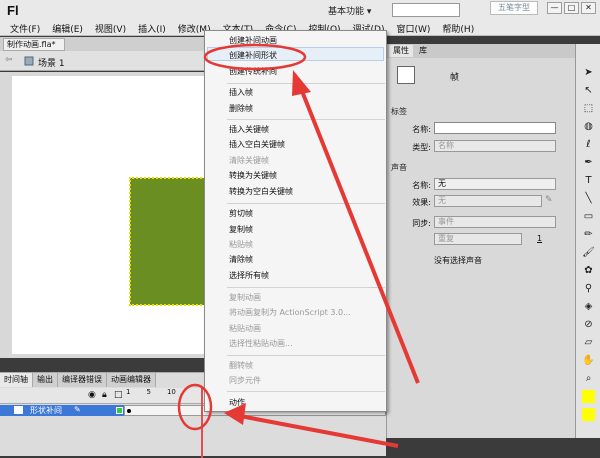  What do you see at coordinates (588, 288) in the screenshot?
I see `bone-tool-icon: ⚲` at bounding box center [588, 288].